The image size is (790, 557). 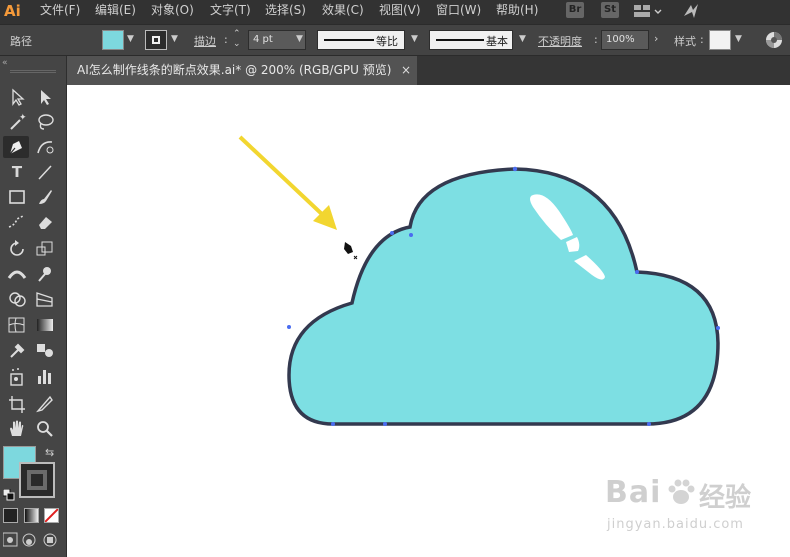 What do you see at coordinates (17, 299) in the screenshot?
I see `shape-builder-tool-icon` at bounding box center [17, 299].